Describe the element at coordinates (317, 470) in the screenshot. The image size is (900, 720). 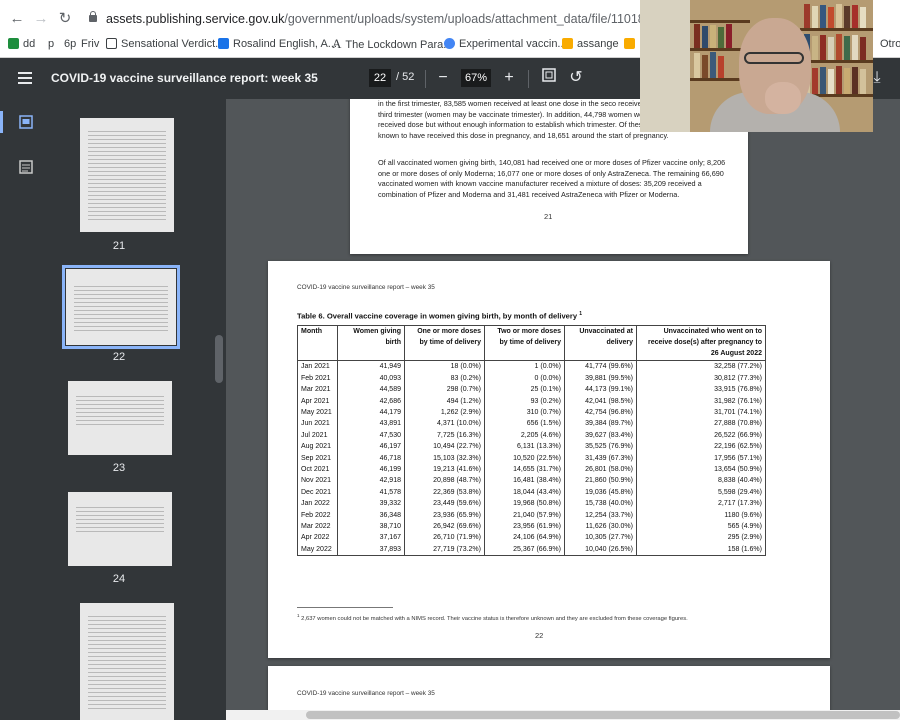
I see `month-cell: Oct 2021` at that location.